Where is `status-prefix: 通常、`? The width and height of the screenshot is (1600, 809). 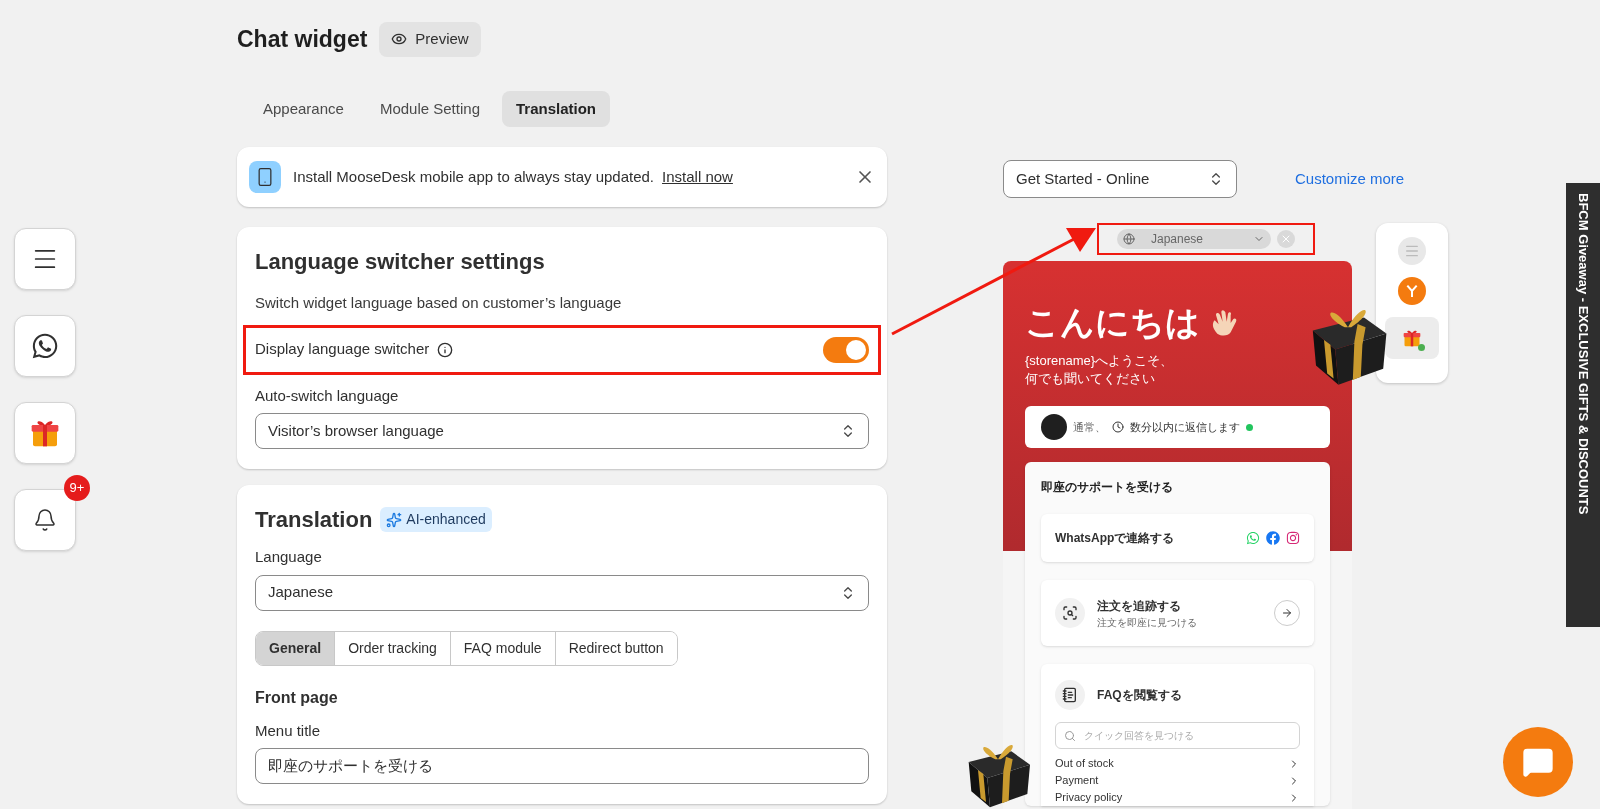 status-prefix: 通常、 is located at coordinates (1089, 427).